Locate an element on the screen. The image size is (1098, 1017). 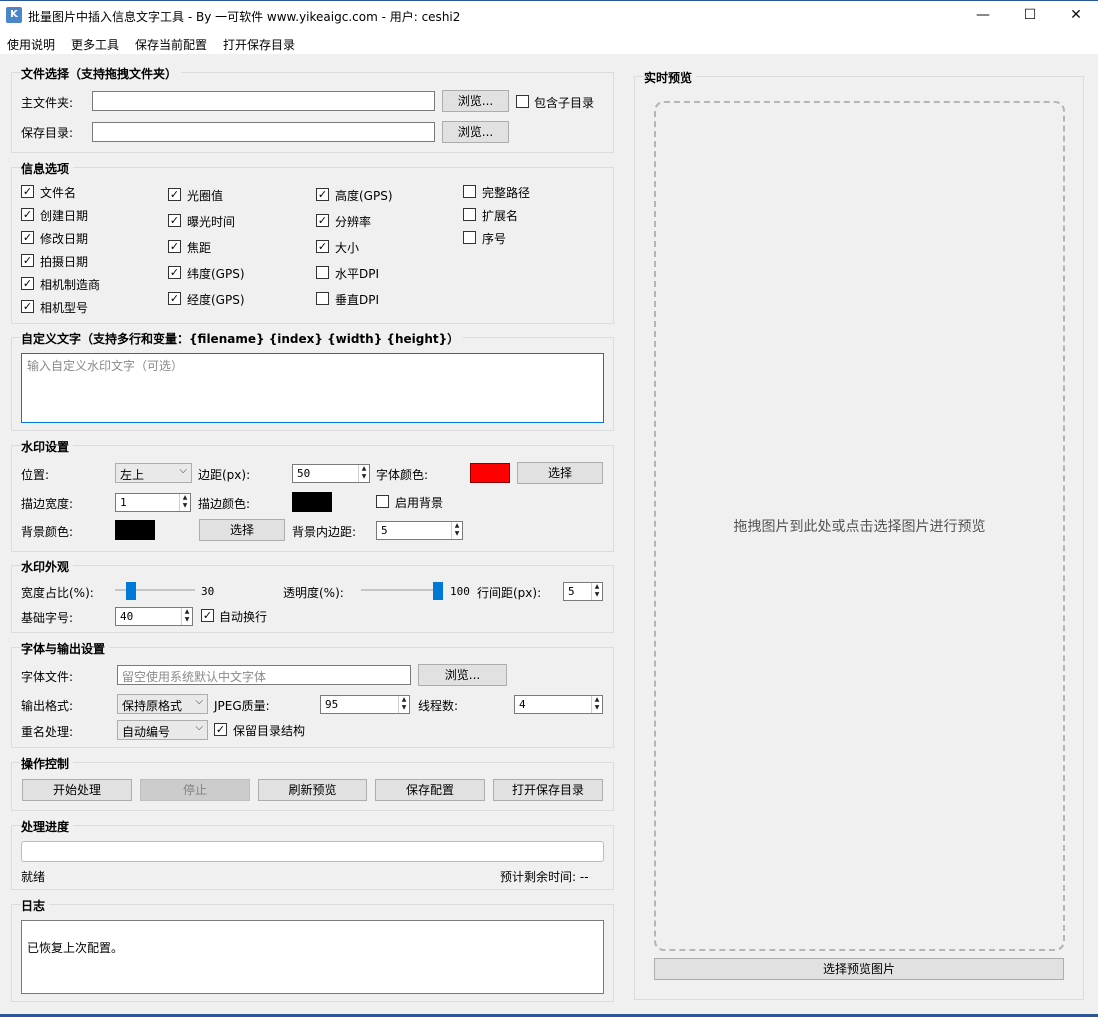
rename-label: 重名处理: is located at coordinates (47, 732).